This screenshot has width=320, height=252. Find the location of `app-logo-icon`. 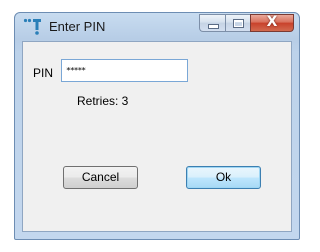

app-logo-icon is located at coordinates (33, 27).